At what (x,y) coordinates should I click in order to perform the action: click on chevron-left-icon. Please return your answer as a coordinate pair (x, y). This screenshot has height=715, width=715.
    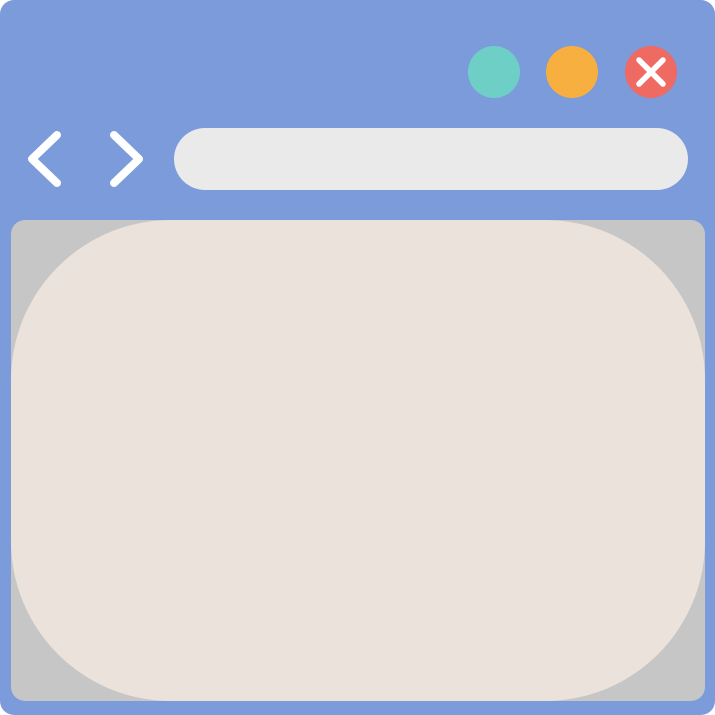
    Looking at the image, I should click on (44, 159).